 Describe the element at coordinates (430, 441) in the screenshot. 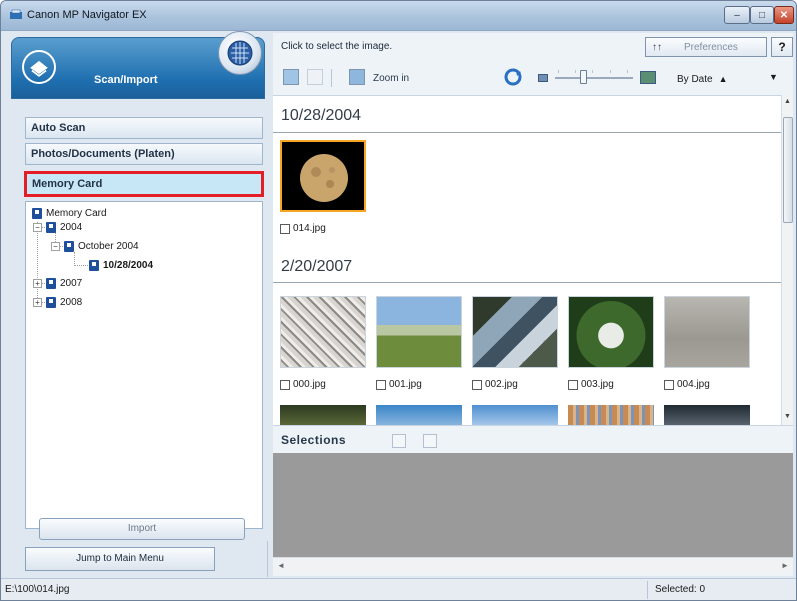

I see `single-view-icon` at that location.